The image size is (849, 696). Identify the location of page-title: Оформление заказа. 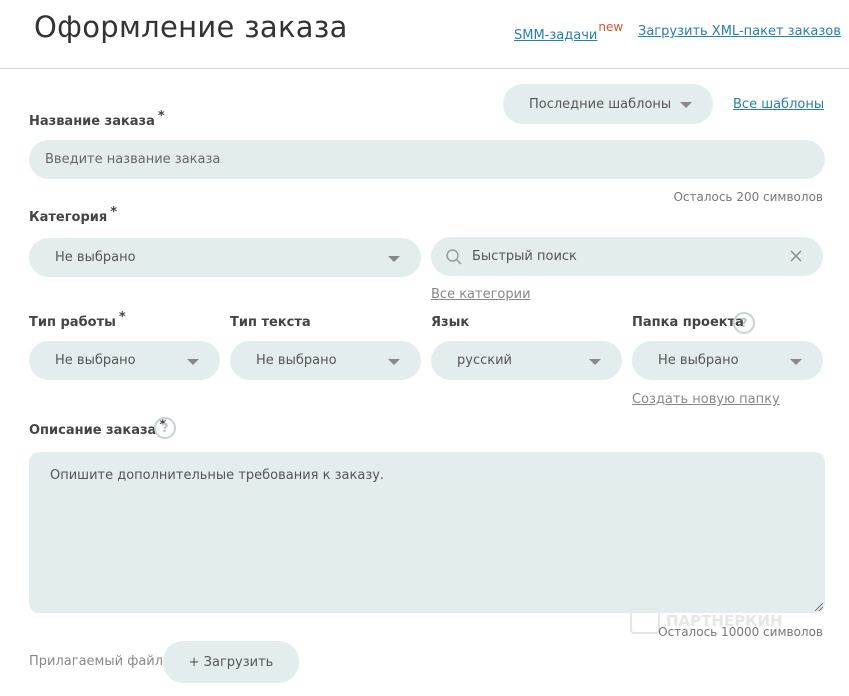
(191, 27).